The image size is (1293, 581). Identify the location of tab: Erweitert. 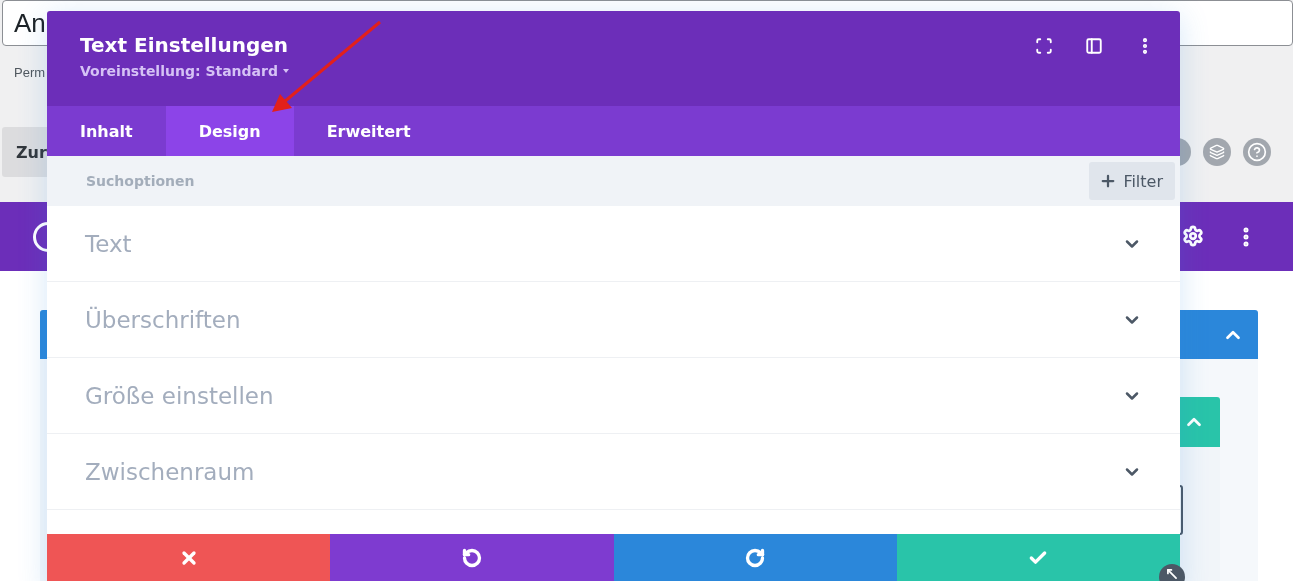
(368, 131).